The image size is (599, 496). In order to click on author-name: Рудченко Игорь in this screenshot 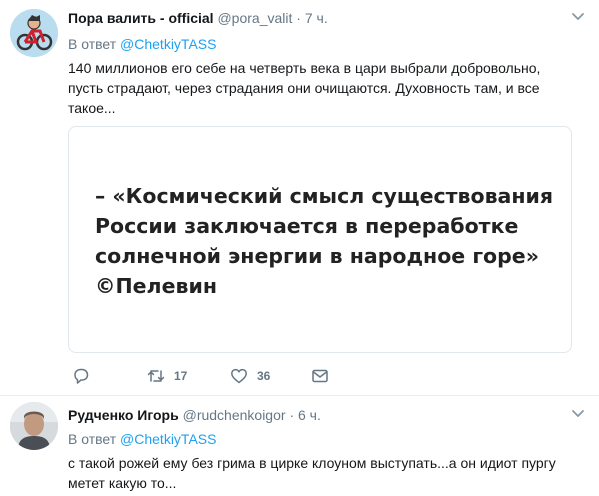, I will do `click(123, 415)`.